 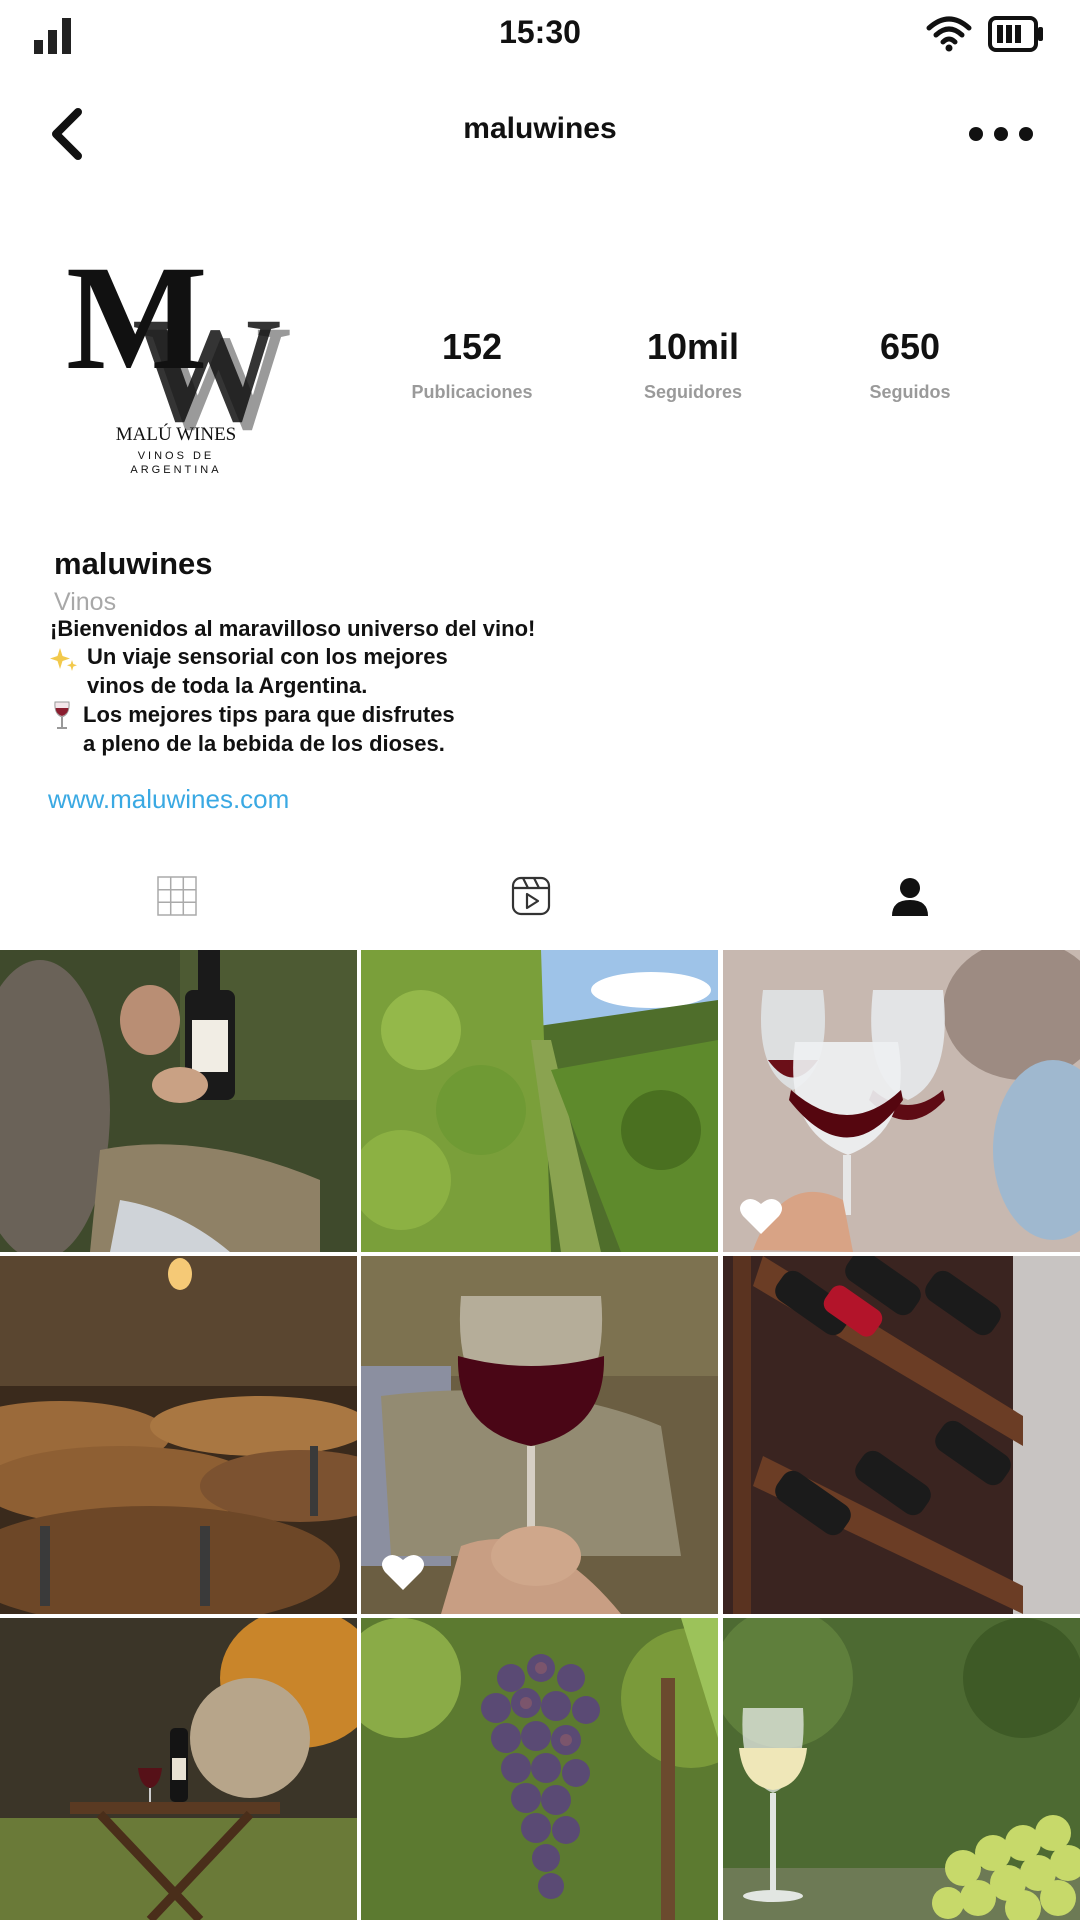 What do you see at coordinates (540, 128) in the screenshot?
I see `profile-username-title: maluwines` at bounding box center [540, 128].